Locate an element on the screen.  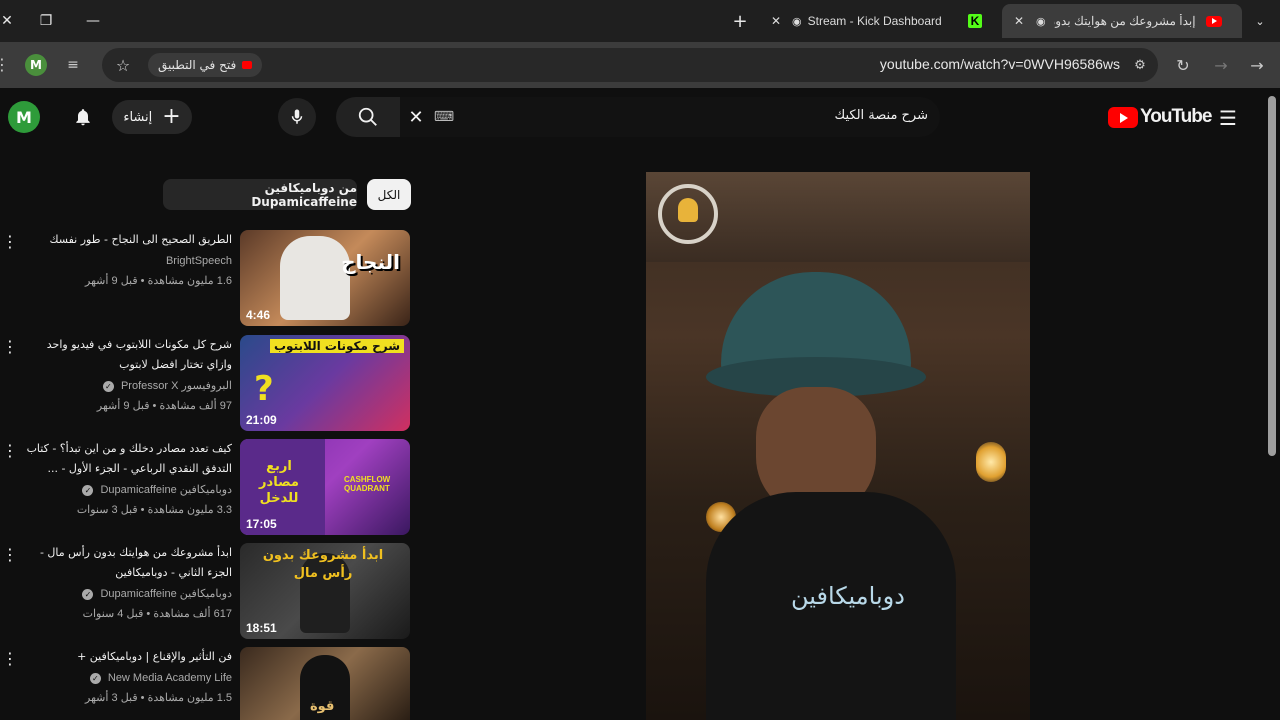
hamburger-menu-icon: ☰ is located at coordinates (1228, 118).